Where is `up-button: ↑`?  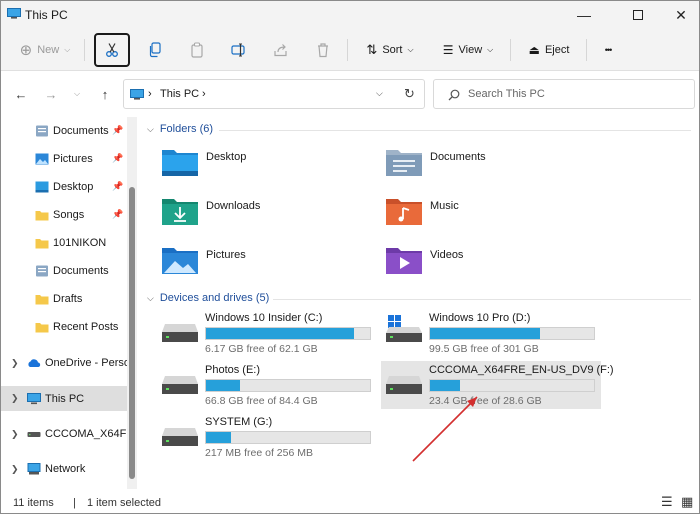
up-button: ↑ is located at coordinates (105, 94).